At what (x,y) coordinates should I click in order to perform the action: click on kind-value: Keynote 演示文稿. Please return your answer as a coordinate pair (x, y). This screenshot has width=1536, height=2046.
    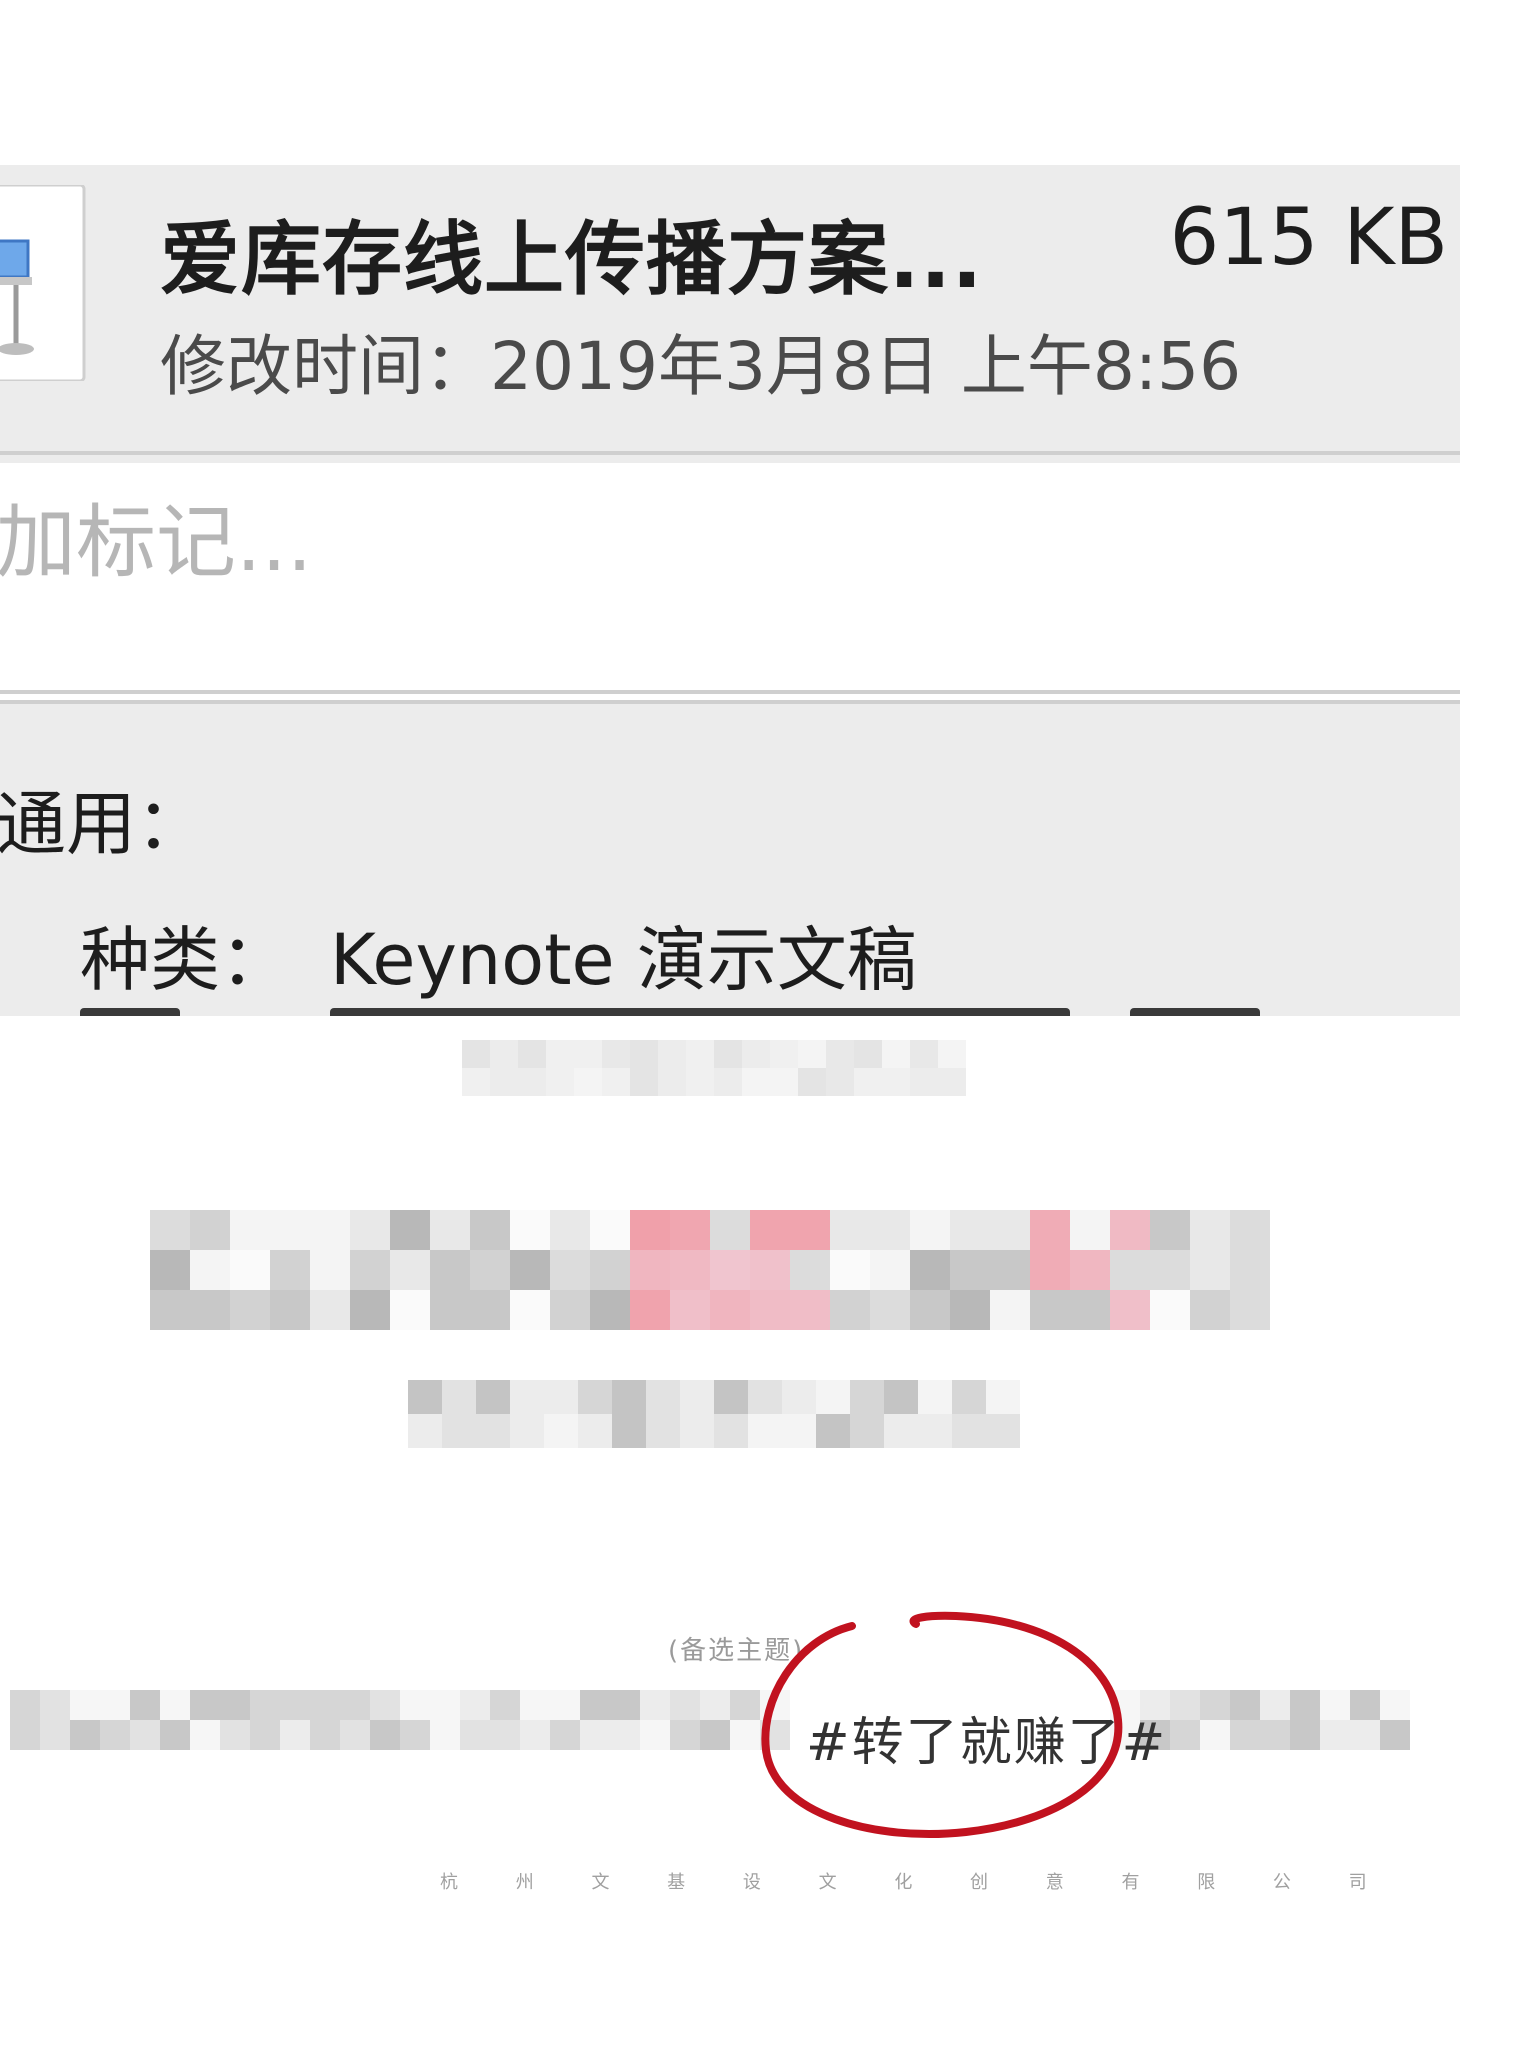
    Looking at the image, I should click on (623, 960).